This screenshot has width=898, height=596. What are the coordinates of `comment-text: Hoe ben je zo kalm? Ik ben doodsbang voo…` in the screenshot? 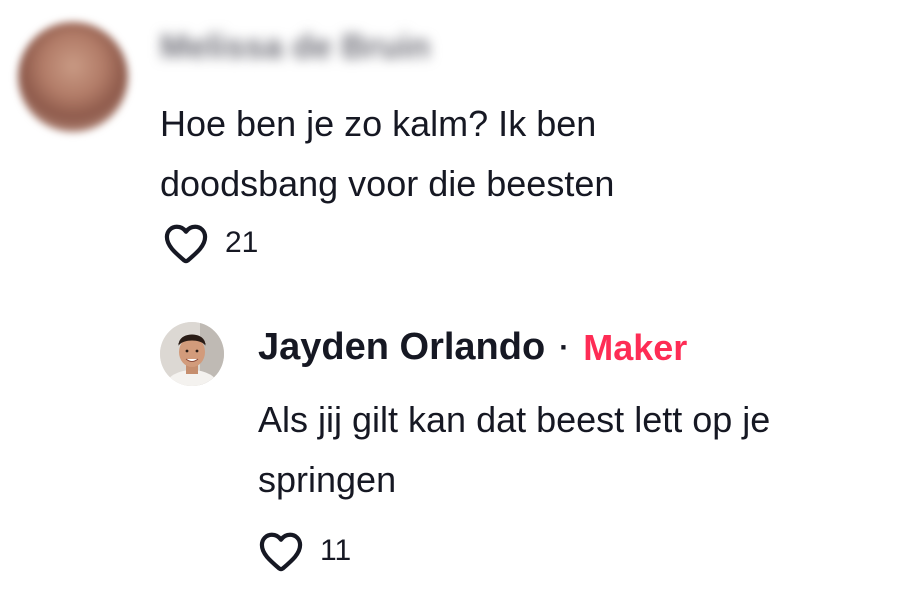 It's located at (387, 153).